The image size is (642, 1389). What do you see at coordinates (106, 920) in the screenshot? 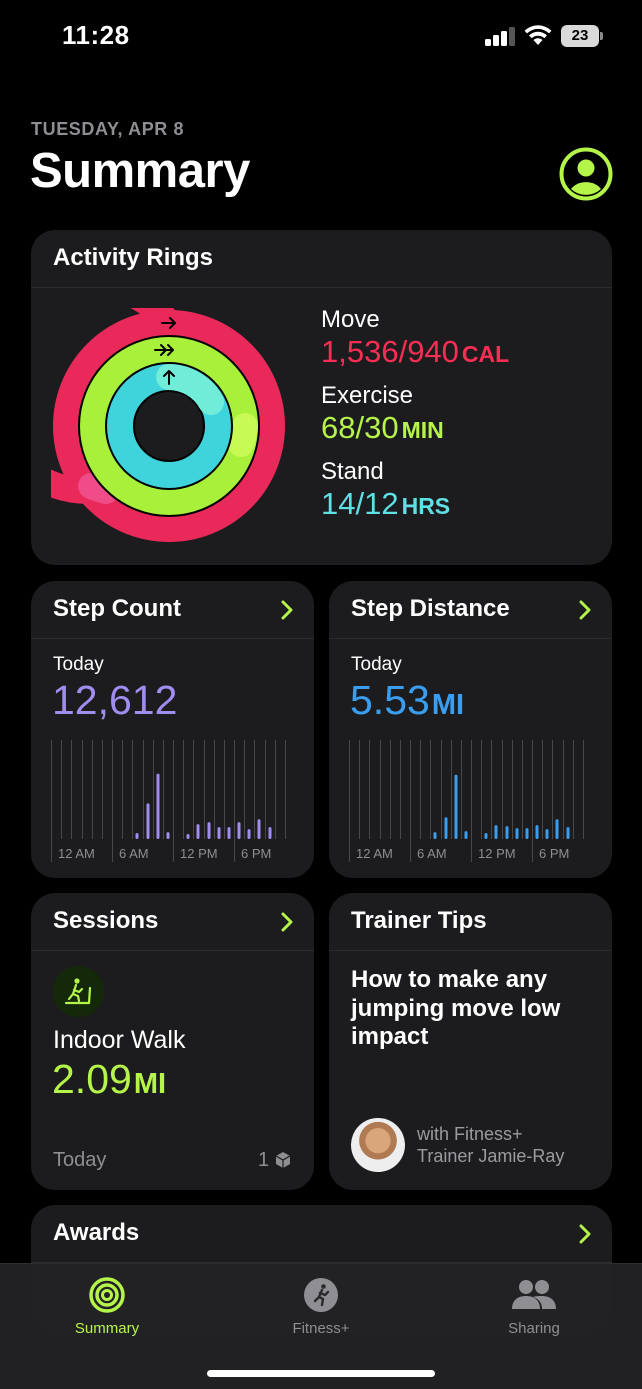
I see `sessions-title: Sessions` at bounding box center [106, 920].